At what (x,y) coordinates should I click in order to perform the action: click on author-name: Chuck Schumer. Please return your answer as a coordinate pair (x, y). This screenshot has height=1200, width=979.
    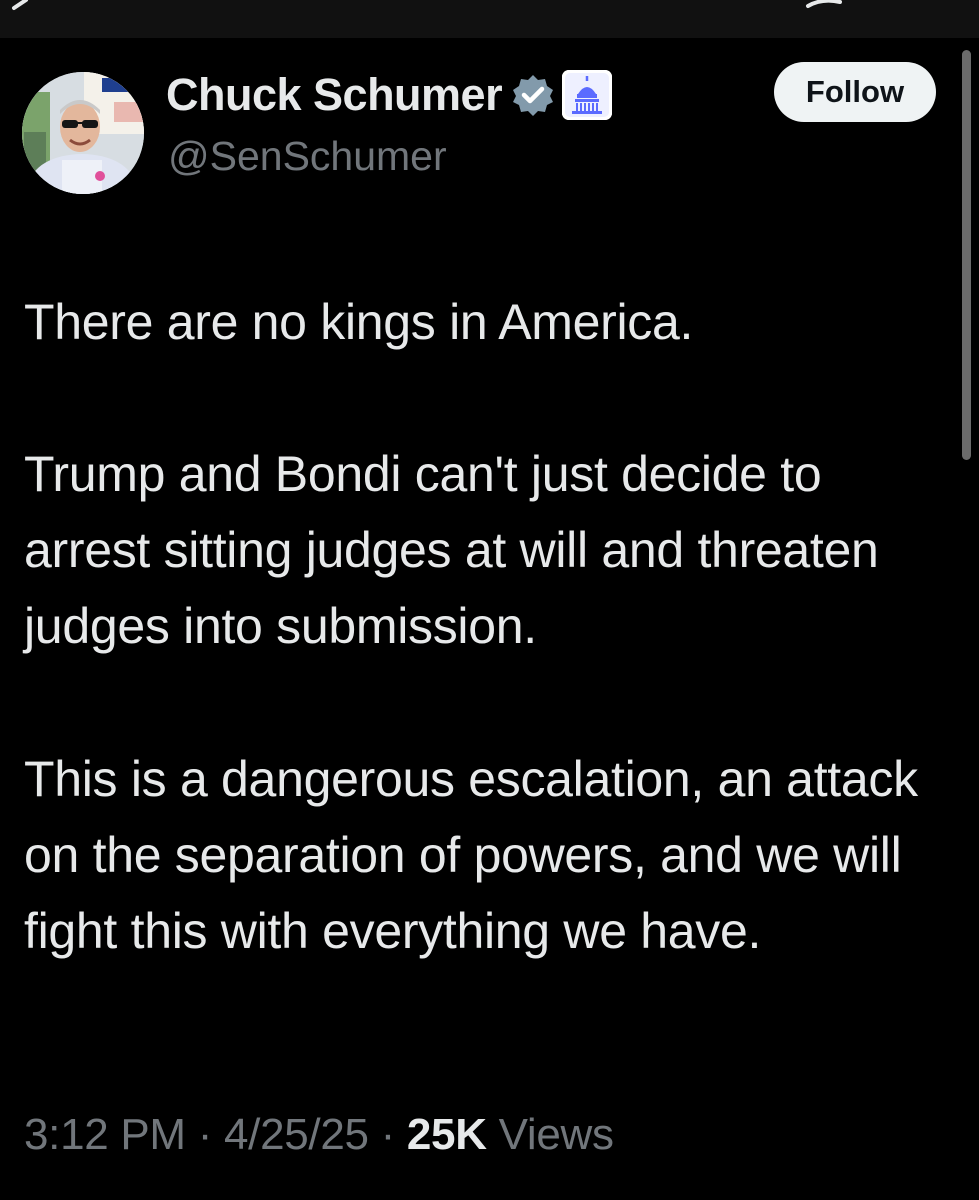
    Looking at the image, I should click on (334, 95).